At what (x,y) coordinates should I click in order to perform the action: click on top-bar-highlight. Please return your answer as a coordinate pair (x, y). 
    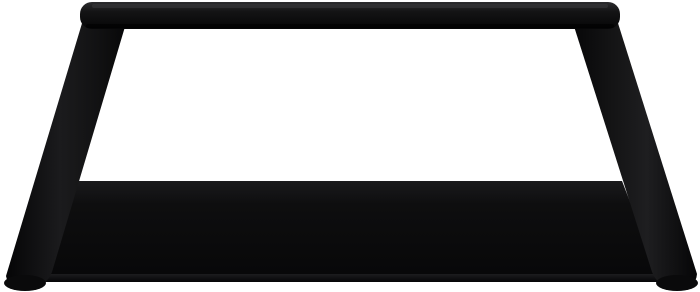
    Looking at the image, I should click on (350, 6).